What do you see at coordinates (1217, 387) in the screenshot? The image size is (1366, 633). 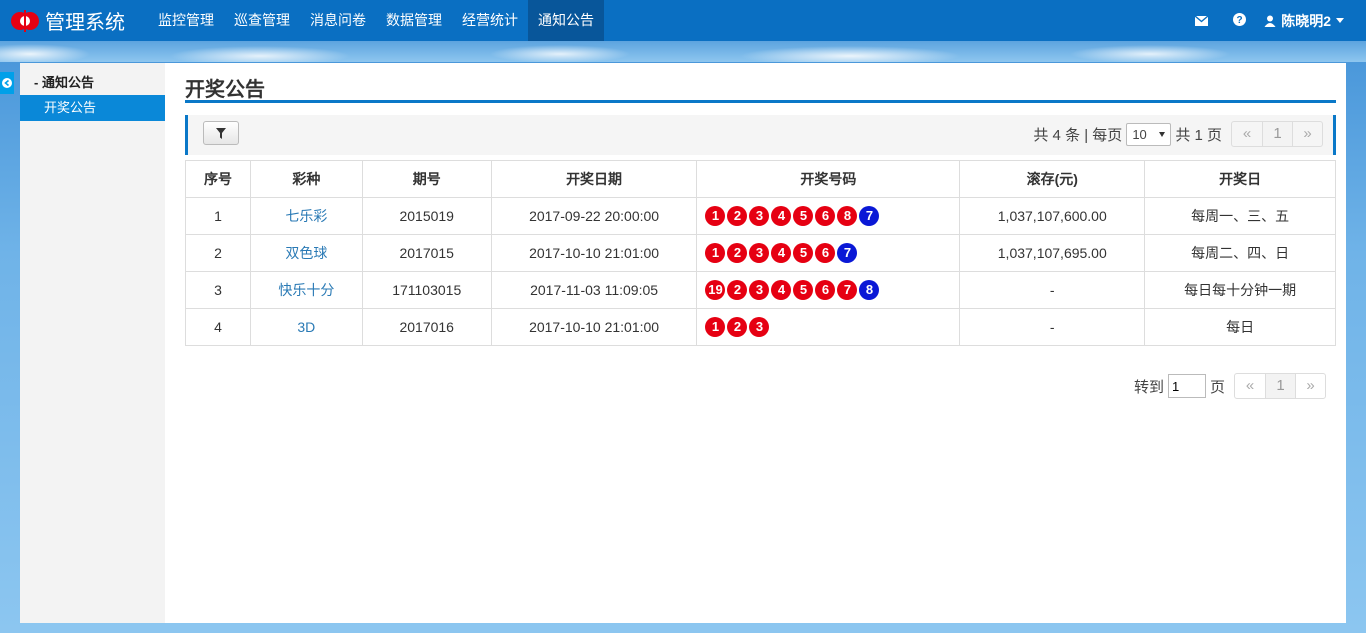 I see `page-label: 页` at bounding box center [1217, 387].